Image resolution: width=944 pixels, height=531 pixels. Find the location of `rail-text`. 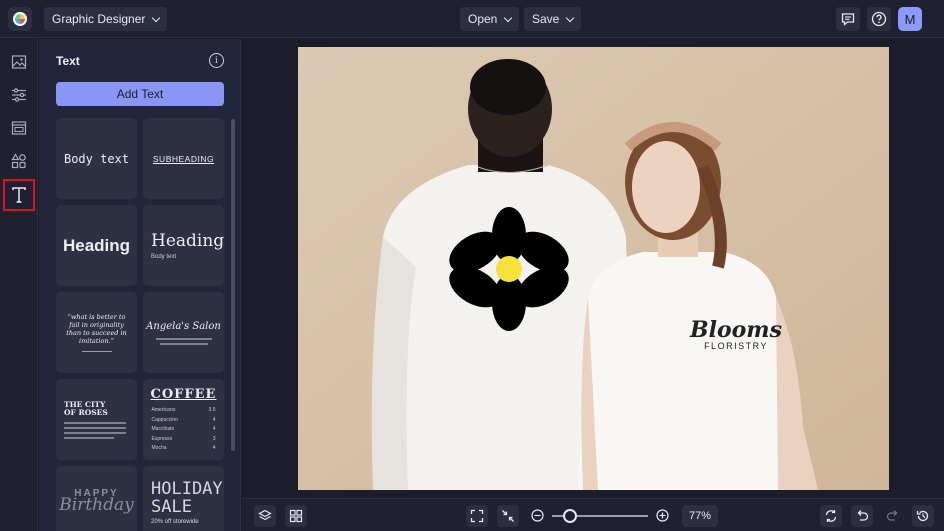

rail-text is located at coordinates (19, 195).